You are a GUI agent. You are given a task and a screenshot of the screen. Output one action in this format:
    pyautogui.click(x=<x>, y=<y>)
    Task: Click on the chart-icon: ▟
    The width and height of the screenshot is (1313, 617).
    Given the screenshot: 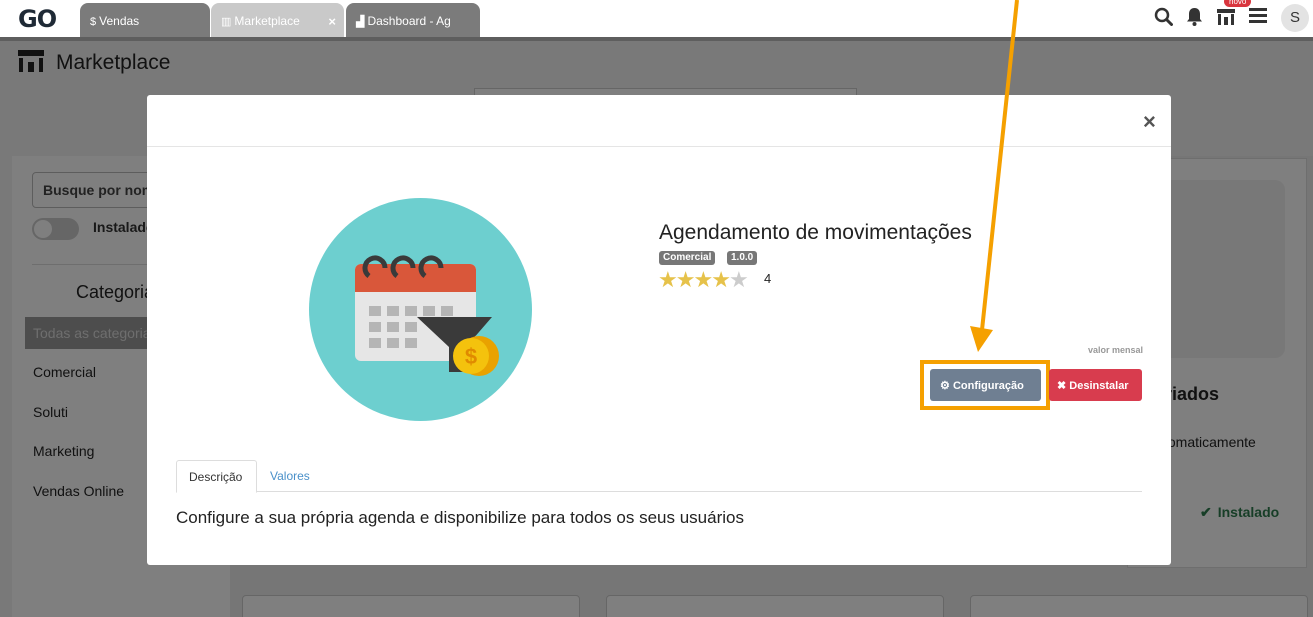 What is the action you would take?
    pyautogui.click(x=360, y=22)
    